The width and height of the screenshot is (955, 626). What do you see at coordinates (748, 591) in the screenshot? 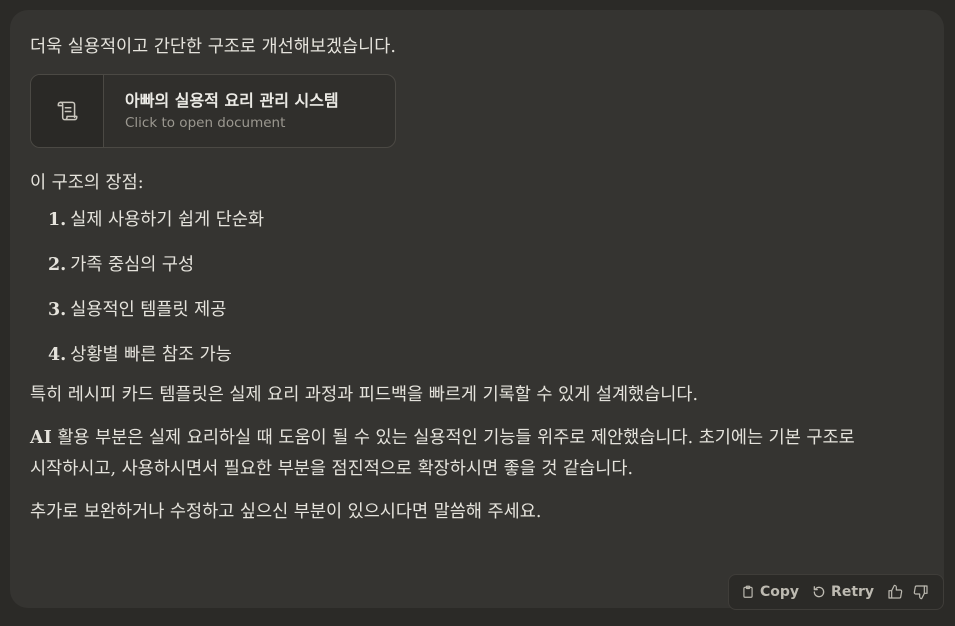
I see `clipboard-icon` at bounding box center [748, 591].